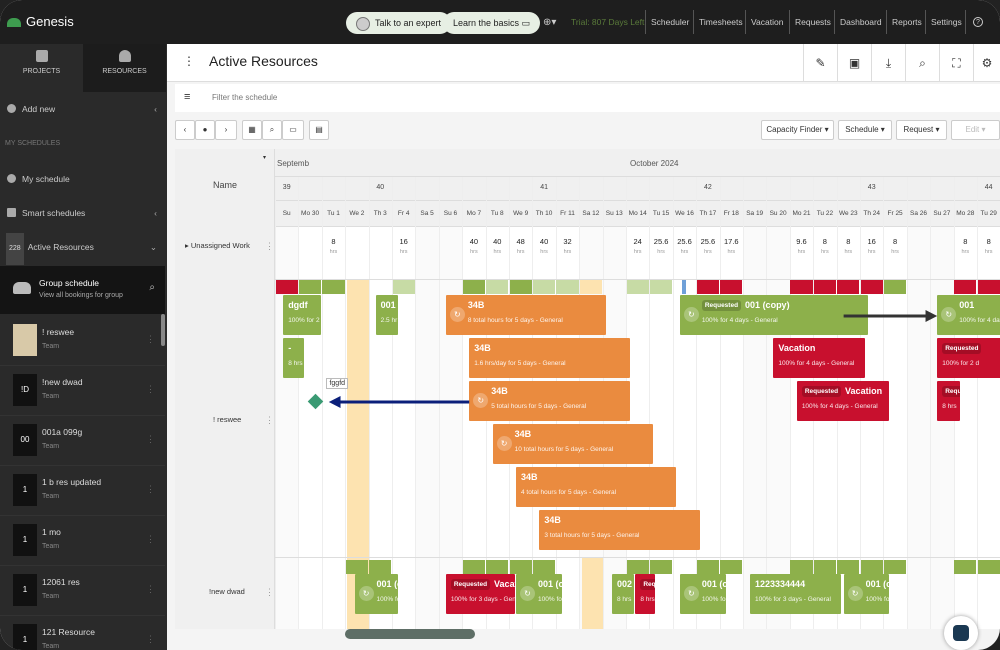 The image size is (1000, 650). I want to click on list-item: ! reswee Team ⋮, so click(82, 341).